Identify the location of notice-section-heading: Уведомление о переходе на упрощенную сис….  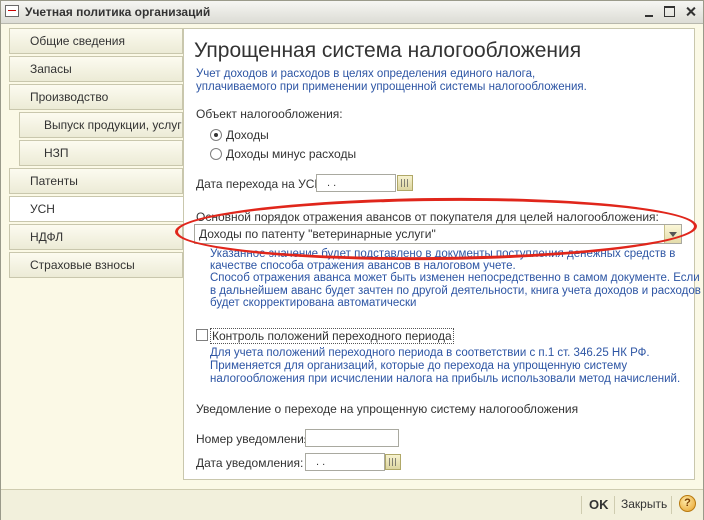
(387, 409).